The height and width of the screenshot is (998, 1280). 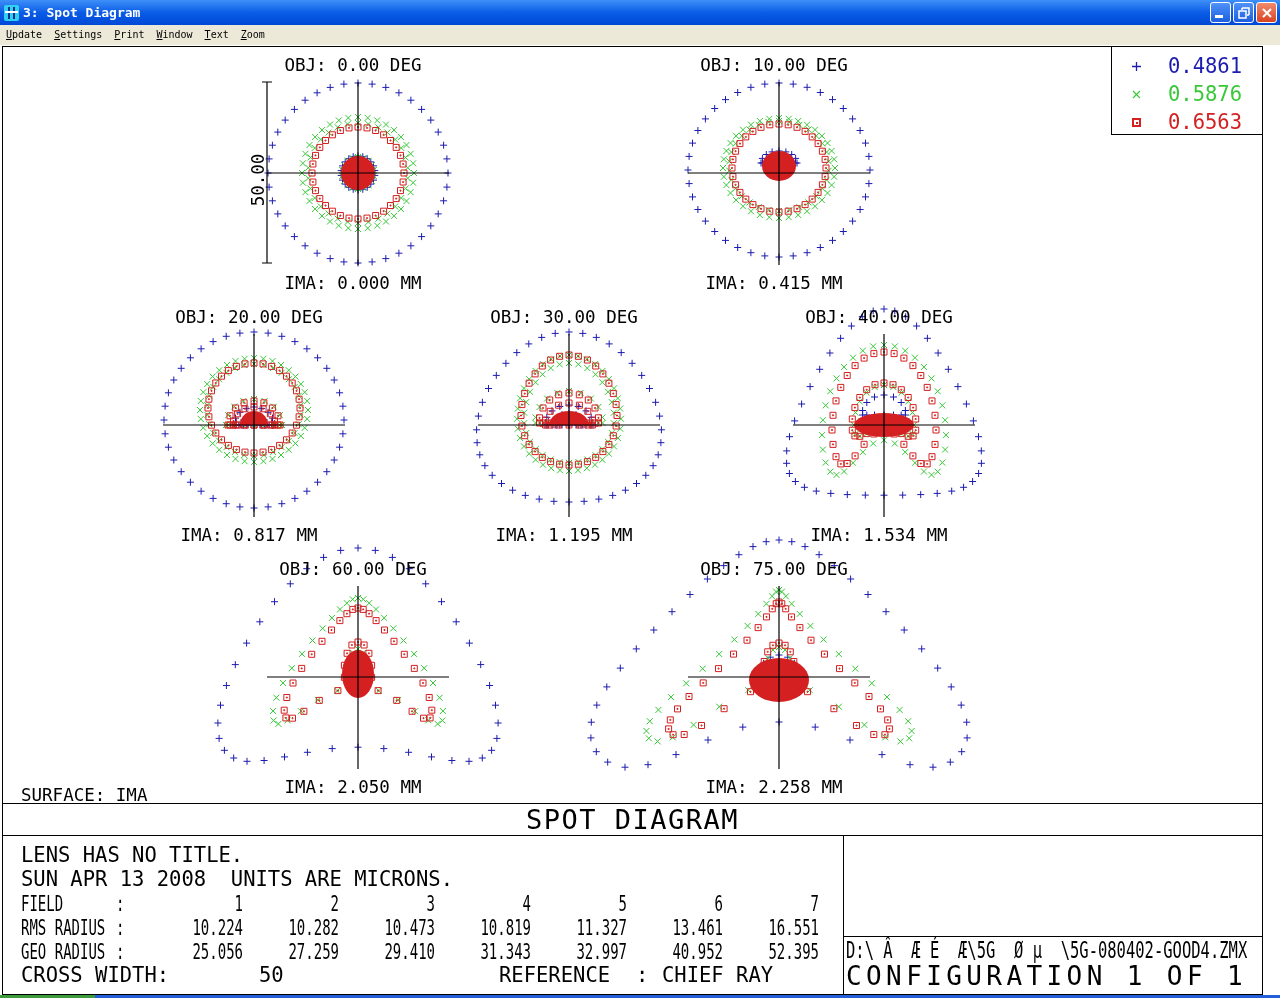 I want to click on image-height-label: IMA: 2.258 MM, so click(x=774, y=787).